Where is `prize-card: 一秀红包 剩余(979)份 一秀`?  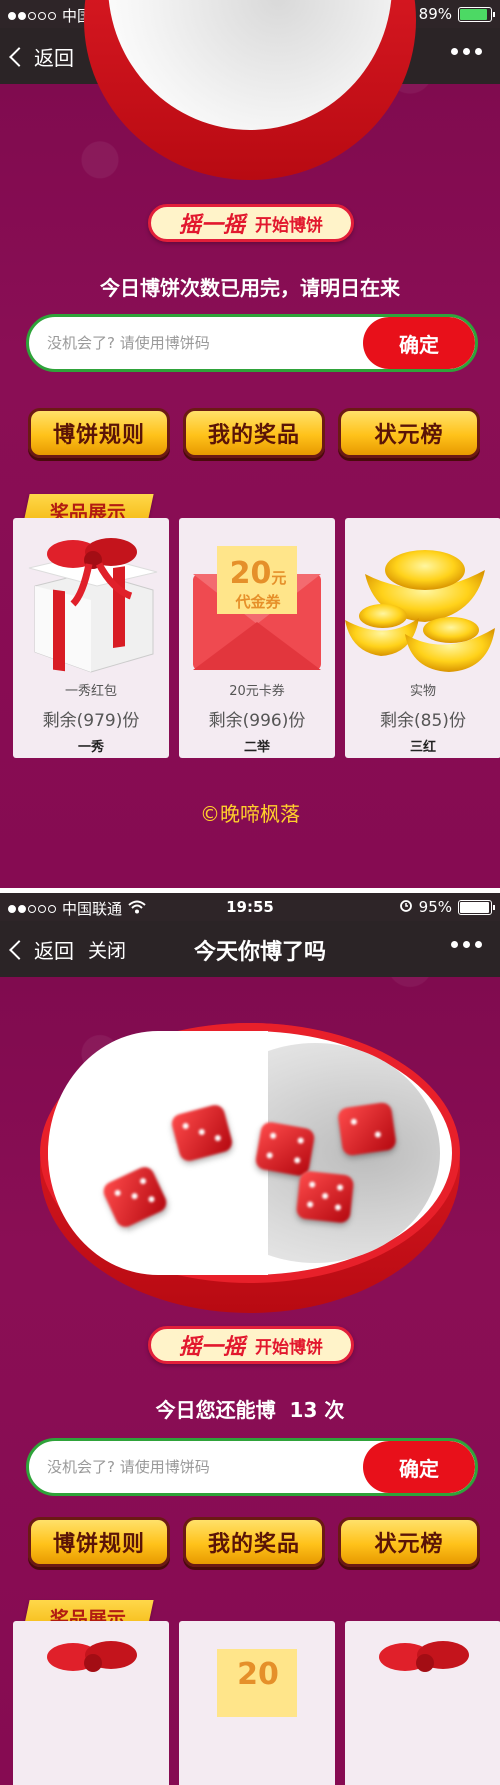
prize-card: 一秀红包 剩余(979)份 一秀 is located at coordinates (91, 638).